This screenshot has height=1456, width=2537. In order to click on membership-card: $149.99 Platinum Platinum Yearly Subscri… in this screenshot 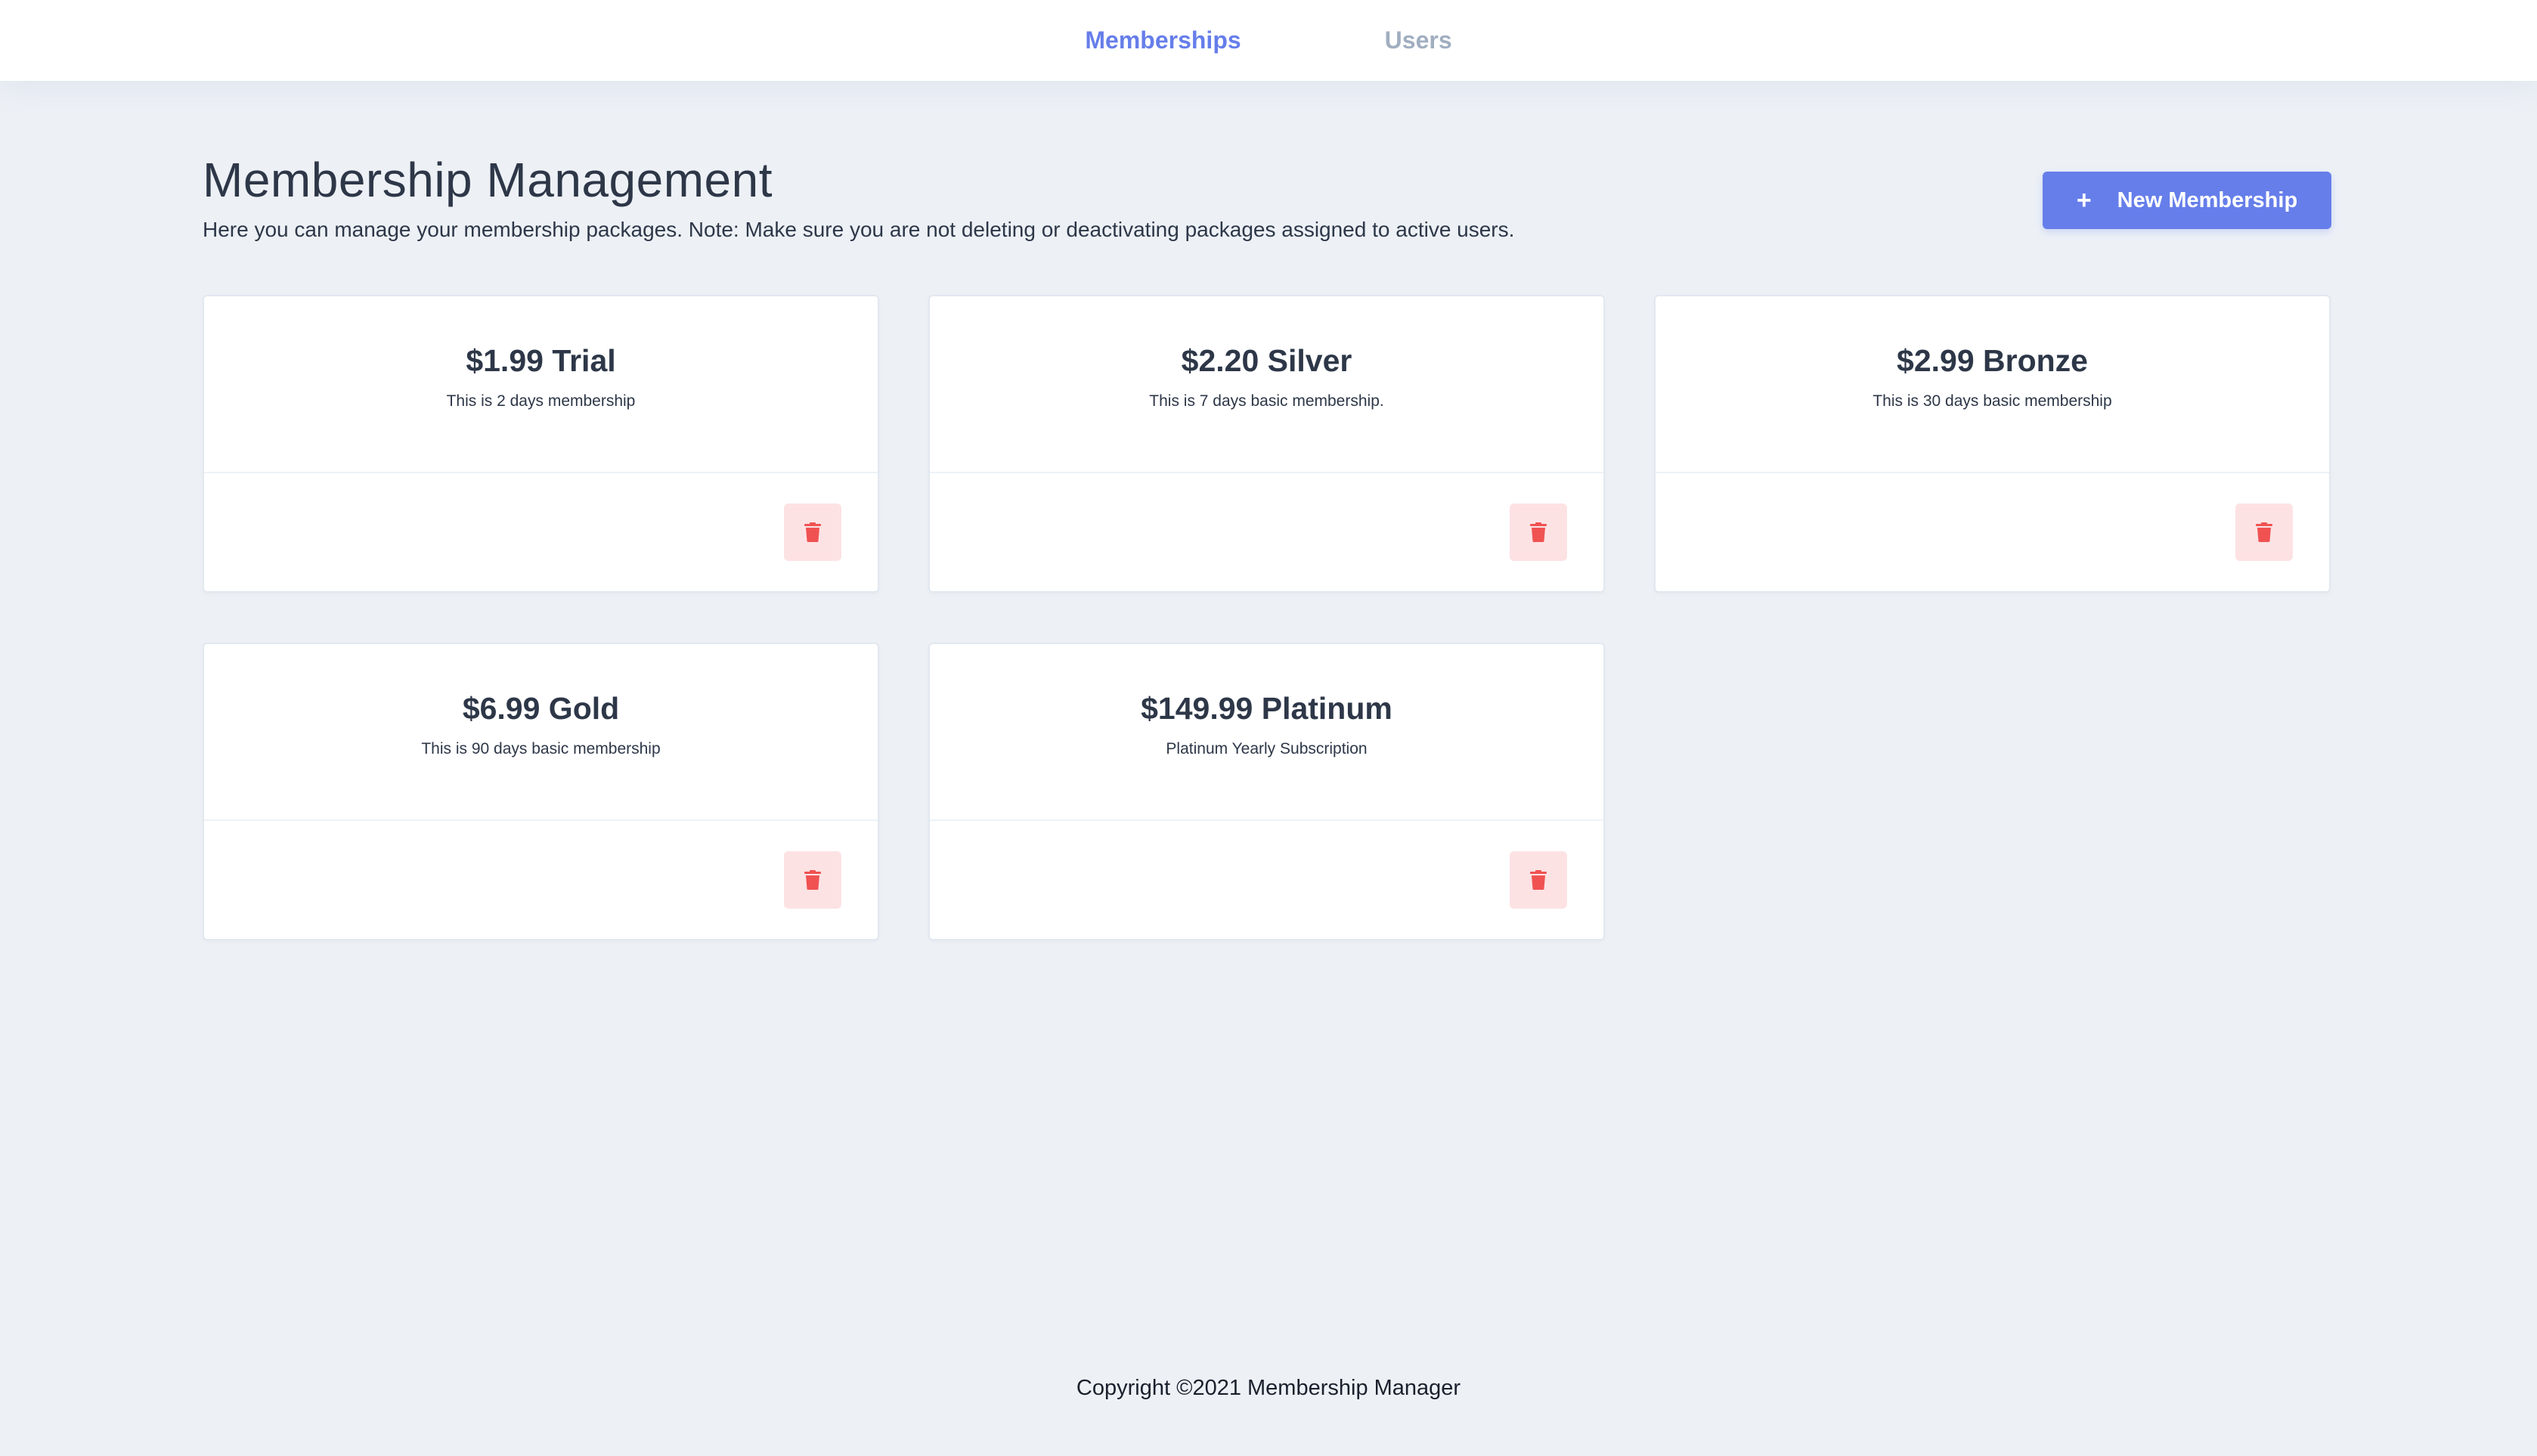, I will do `click(1266, 791)`.